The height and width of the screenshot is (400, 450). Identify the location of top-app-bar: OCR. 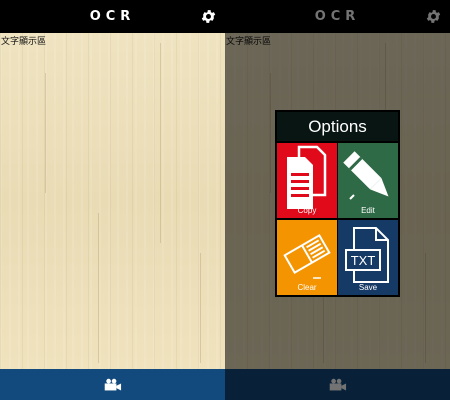
(112, 16).